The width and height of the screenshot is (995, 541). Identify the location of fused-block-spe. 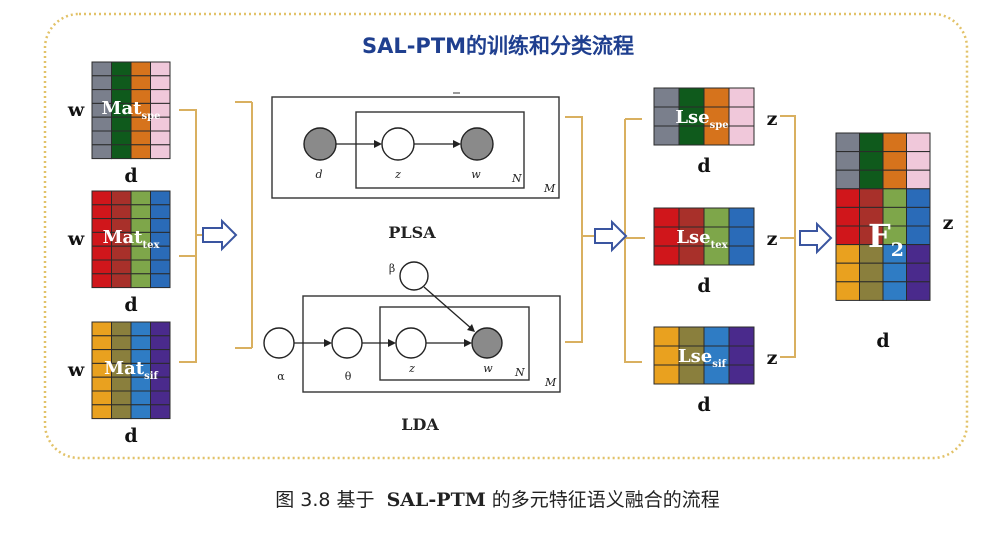
(883, 161).